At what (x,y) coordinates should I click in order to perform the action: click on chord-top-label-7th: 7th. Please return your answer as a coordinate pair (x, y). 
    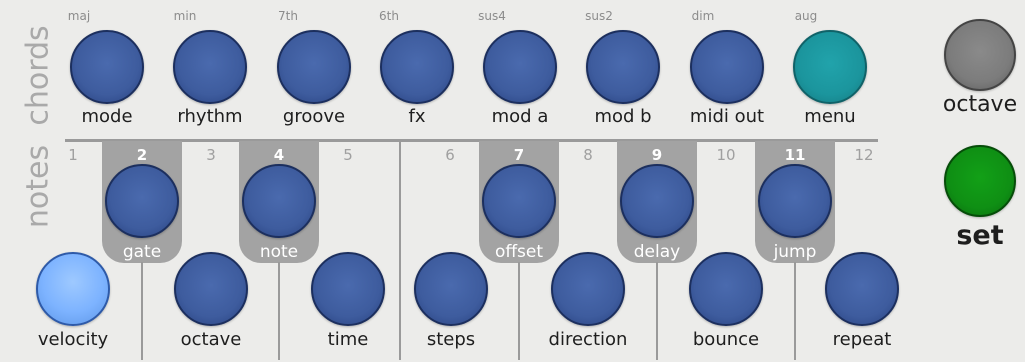
    Looking at the image, I should click on (288, 16).